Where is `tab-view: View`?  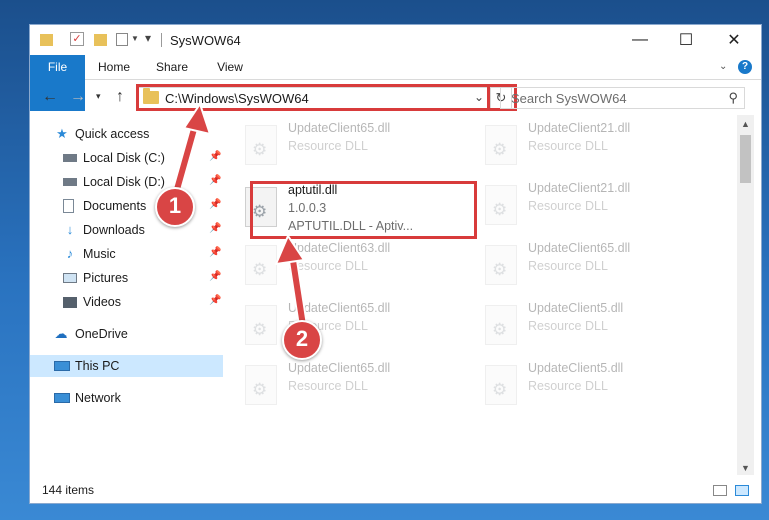
tab-view: View is located at coordinates (230, 67).